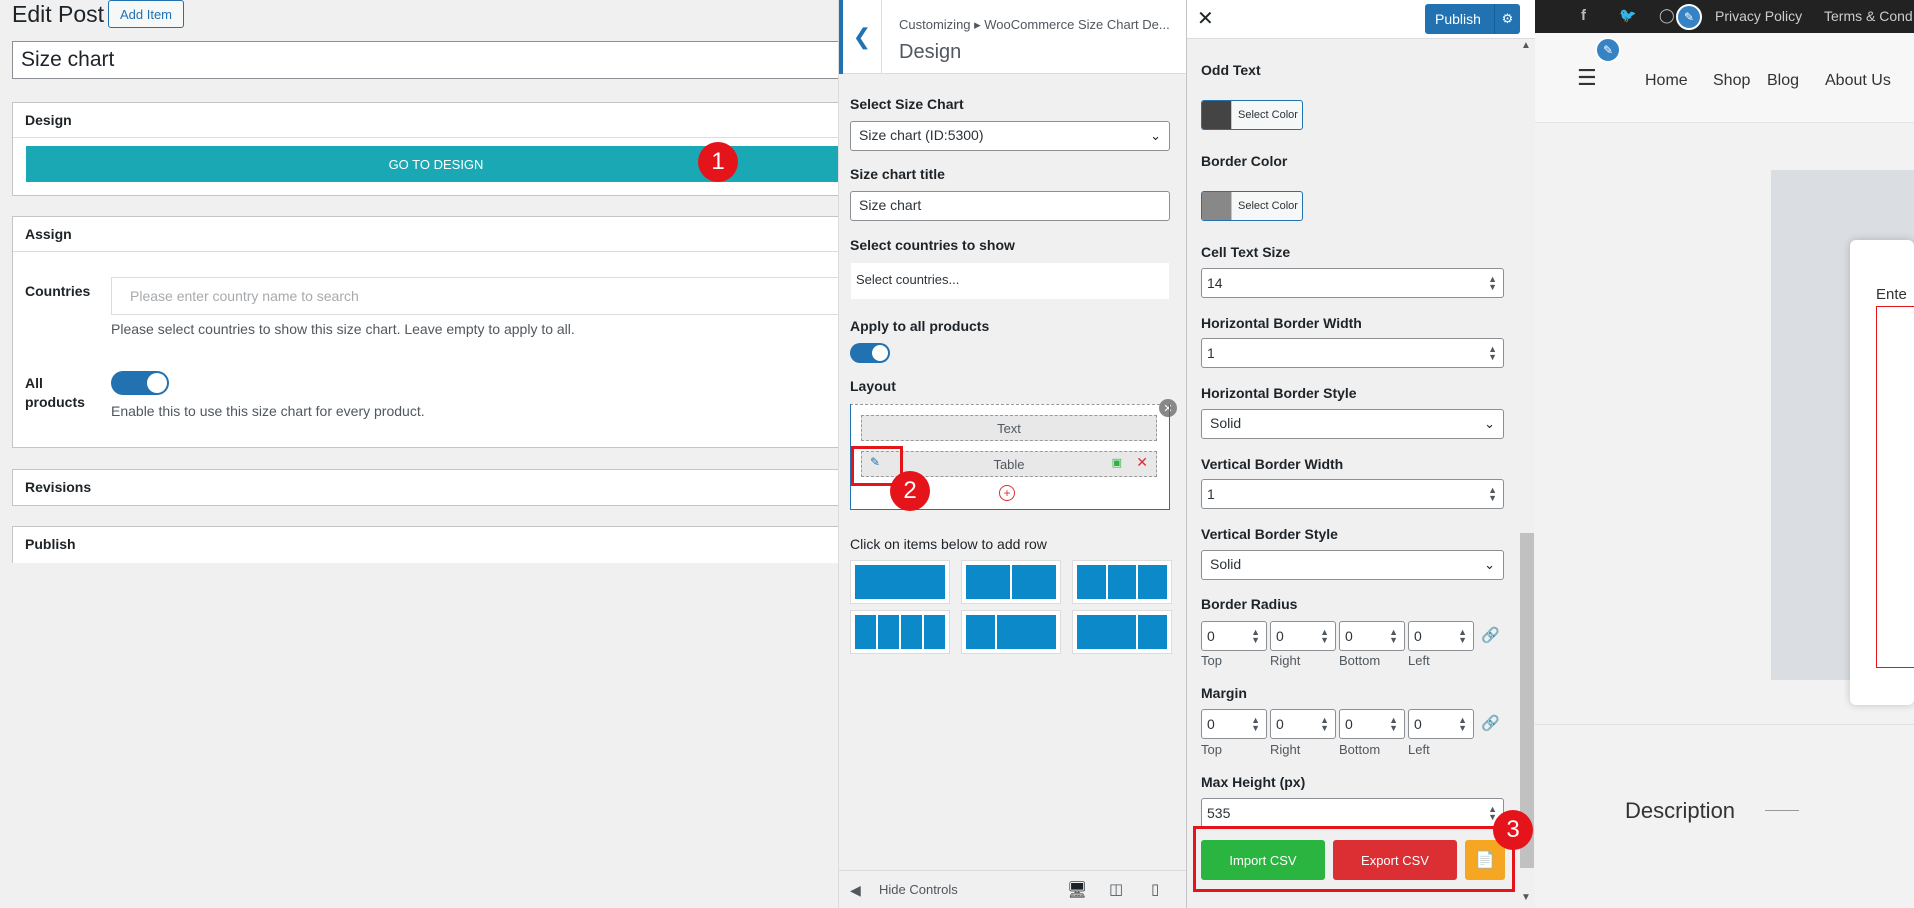 This screenshot has height=908, width=1914. Describe the element at coordinates (1507, 19) in the screenshot. I see `gear-icon: ⚙` at that location.